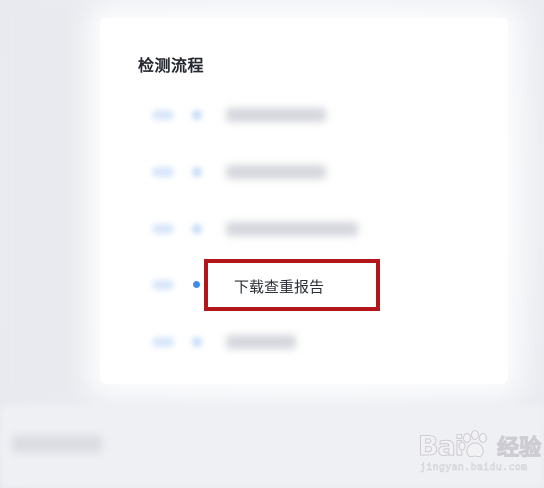 The height and width of the screenshot is (488, 544). I want to click on highlight-box: 下载查重报告, so click(292, 285).